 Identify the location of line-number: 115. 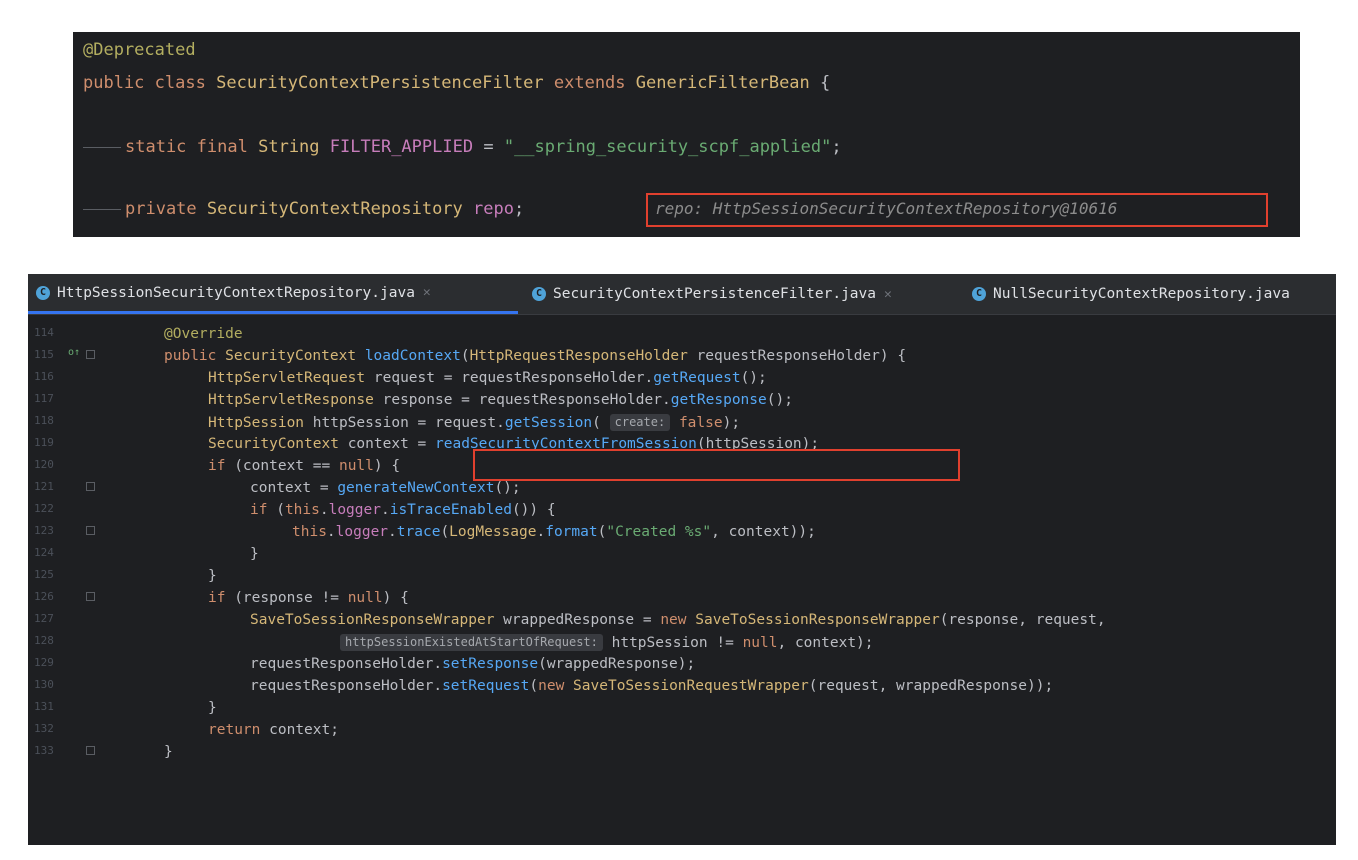
(44, 354).